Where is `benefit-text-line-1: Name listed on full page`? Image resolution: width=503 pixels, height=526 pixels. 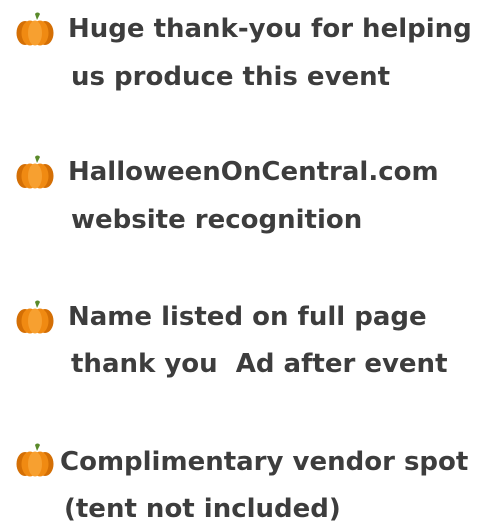
benefit-text-line-1: Name listed on full page is located at coordinates (247, 317).